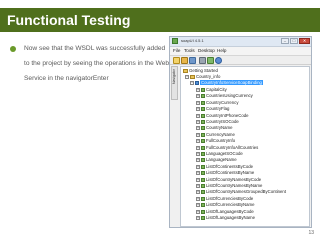 This screenshot has width=320, height=240. Describe the element at coordinates (218, 60) in the screenshot. I see `help-icon` at that location.